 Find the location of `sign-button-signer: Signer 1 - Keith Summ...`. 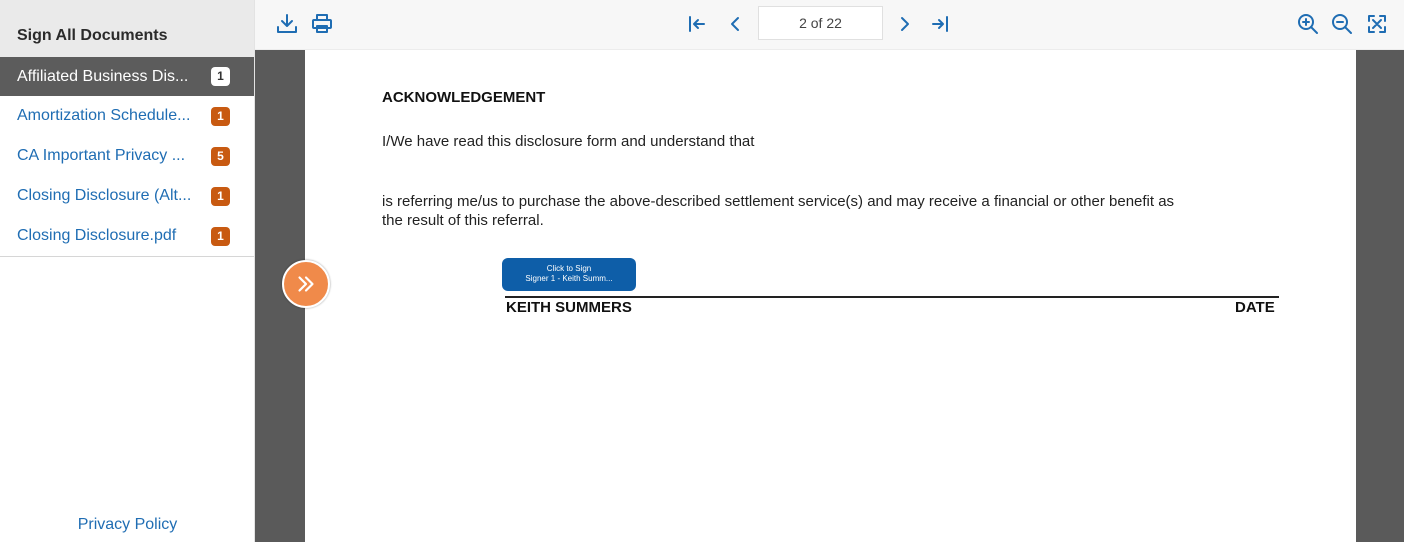

sign-button-signer: Signer 1 - Keith Summ... is located at coordinates (569, 278).